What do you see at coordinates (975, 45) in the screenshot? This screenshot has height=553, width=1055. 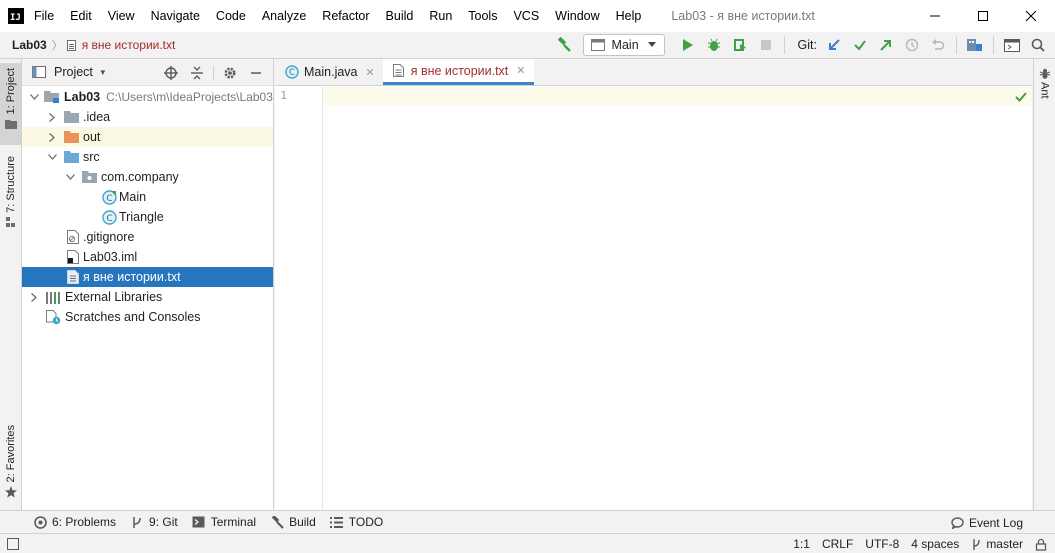 I see `project-structure-button` at bounding box center [975, 45].